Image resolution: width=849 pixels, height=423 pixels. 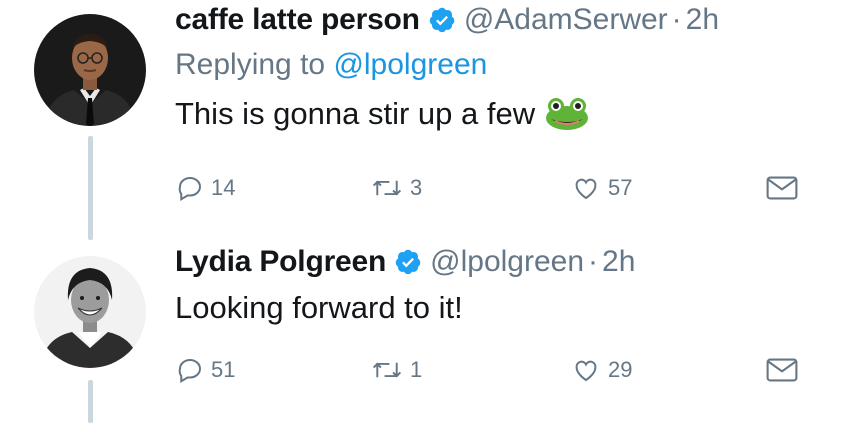 I want to click on tweet-header: caffe latte person @AdamSerwer · 2h, so click(x=502, y=20).